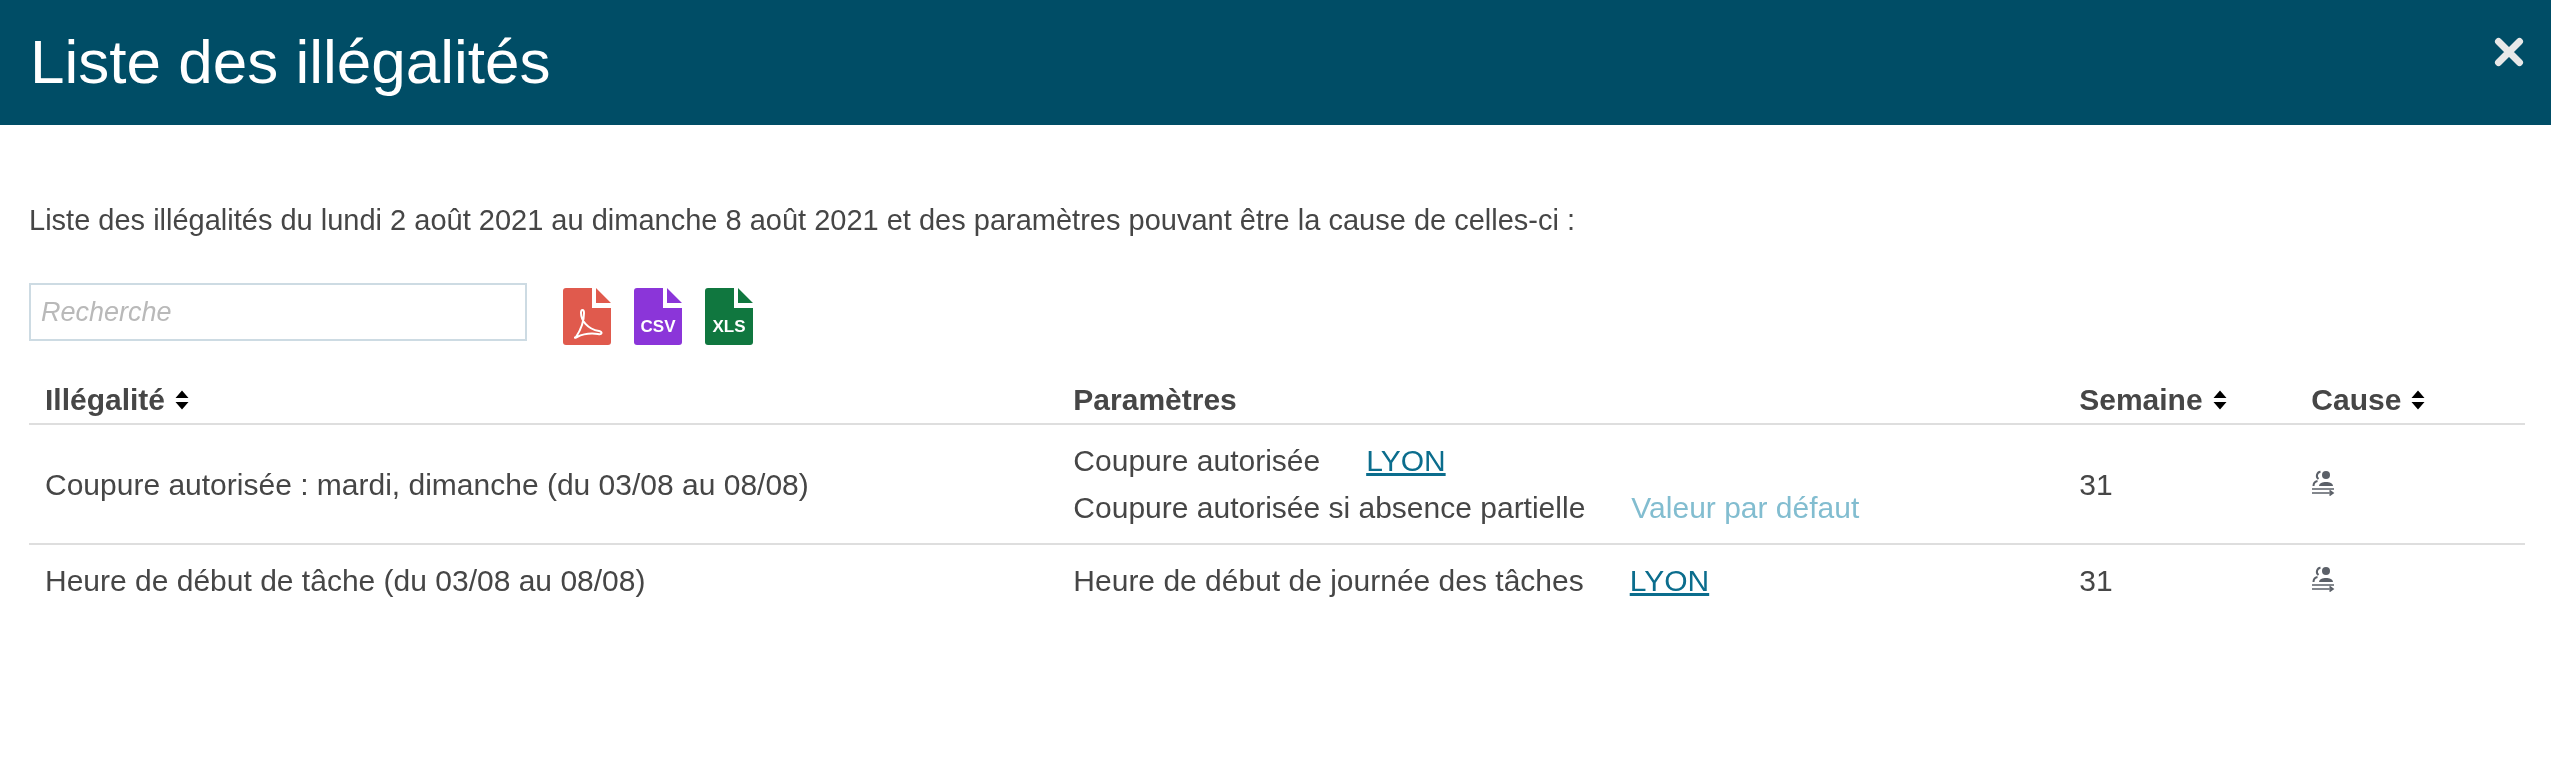  What do you see at coordinates (2368, 400) in the screenshot?
I see `column-header: Cause` at bounding box center [2368, 400].